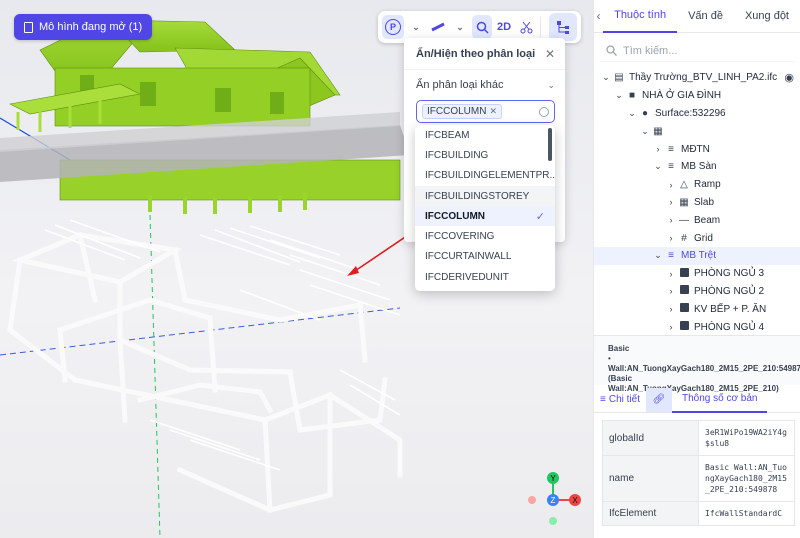 This screenshot has height=538, width=800. What do you see at coordinates (704, 202) in the screenshot?
I see `tree-item-label: Slab` at bounding box center [704, 202].